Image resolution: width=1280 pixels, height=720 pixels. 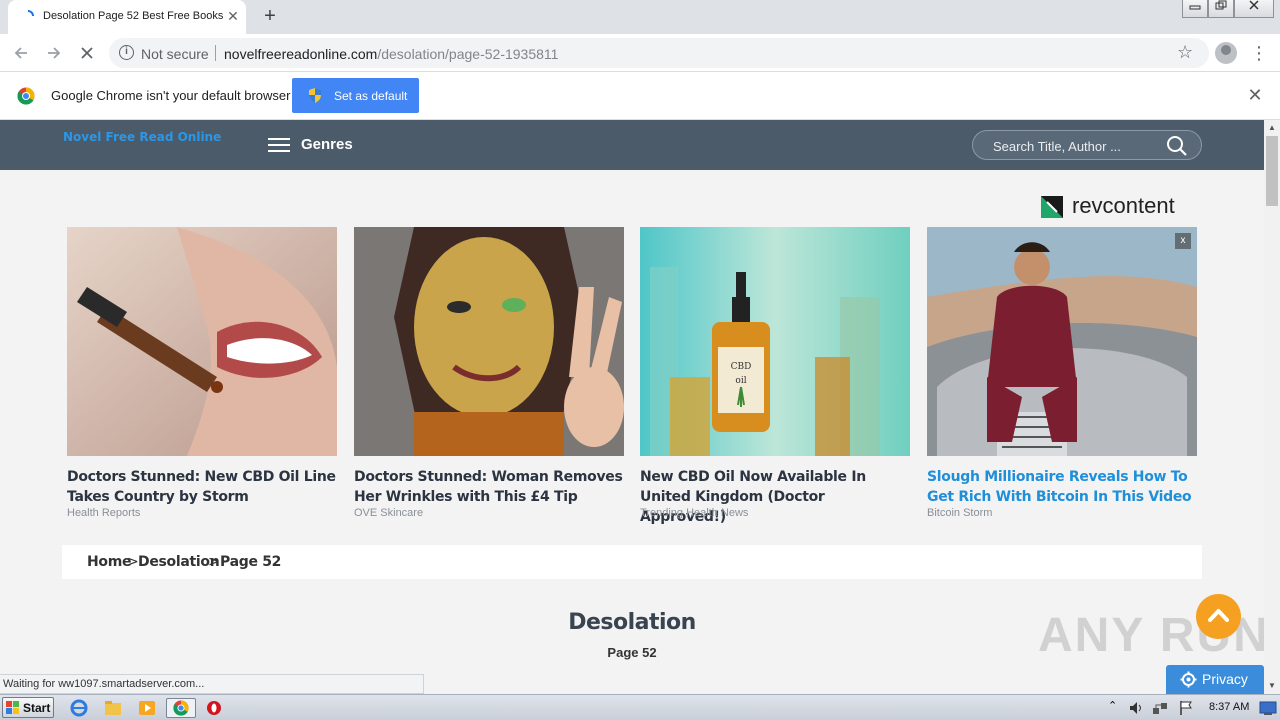 I want to click on set-as-default-button: Set as default, so click(x=355, y=95).